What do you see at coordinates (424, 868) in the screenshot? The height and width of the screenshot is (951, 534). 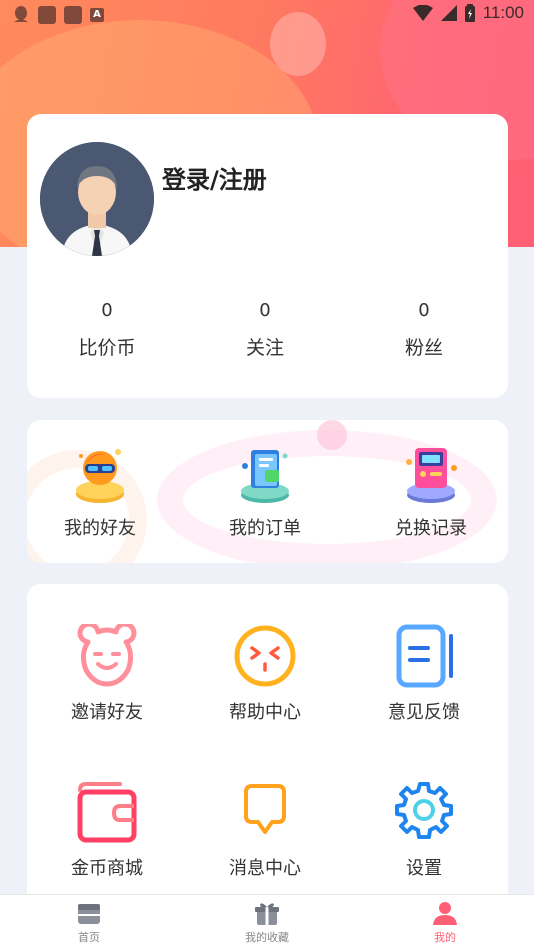 I see `menu-item-label: 设置` at bounding box center [424, 868].